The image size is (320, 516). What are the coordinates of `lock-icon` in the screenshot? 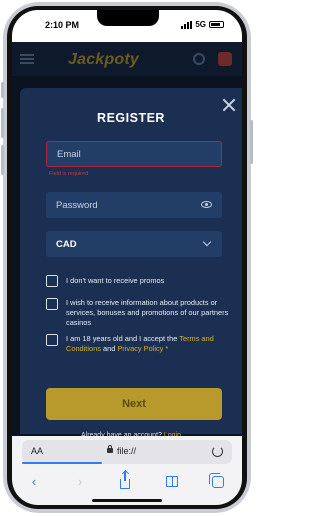 It's located at (110, 449).